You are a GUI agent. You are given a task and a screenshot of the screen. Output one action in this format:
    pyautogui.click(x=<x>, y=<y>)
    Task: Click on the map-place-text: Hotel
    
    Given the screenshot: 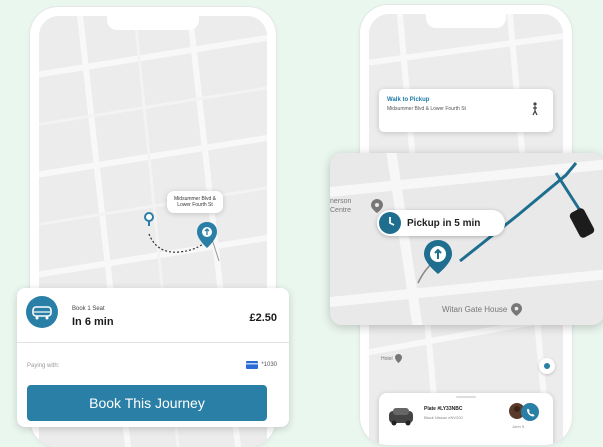 What is the action you would take?
    pyautogui.click(x=387, y=358)
    